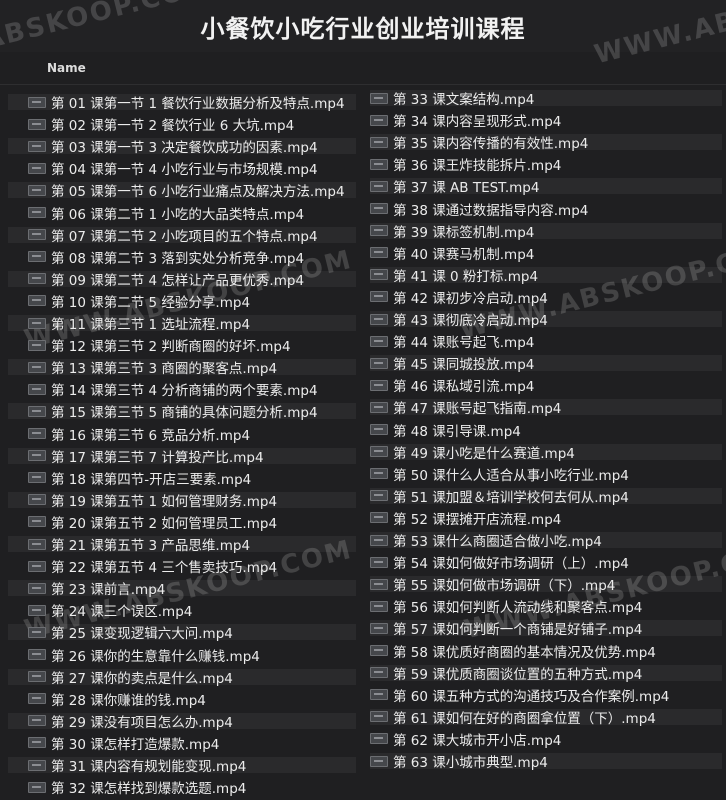 Image resolution: width=726 pixels, height=800 pixels. Describe the element at coordinates (164, 568) in the screenshot. I see `file-name: 第 22 课第五节 4 三个售卖技巧.mp4` at that location.